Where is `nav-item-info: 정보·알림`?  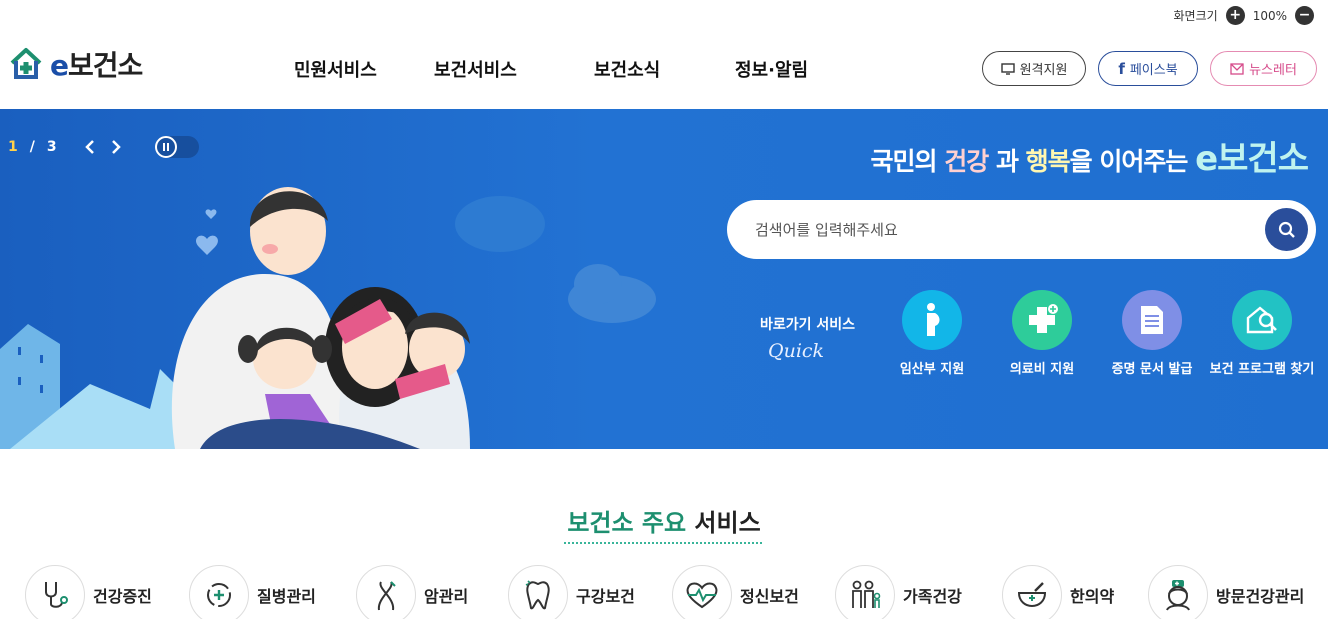 nav-item-info: 정보·알림 is located at coordinates (805, 69).